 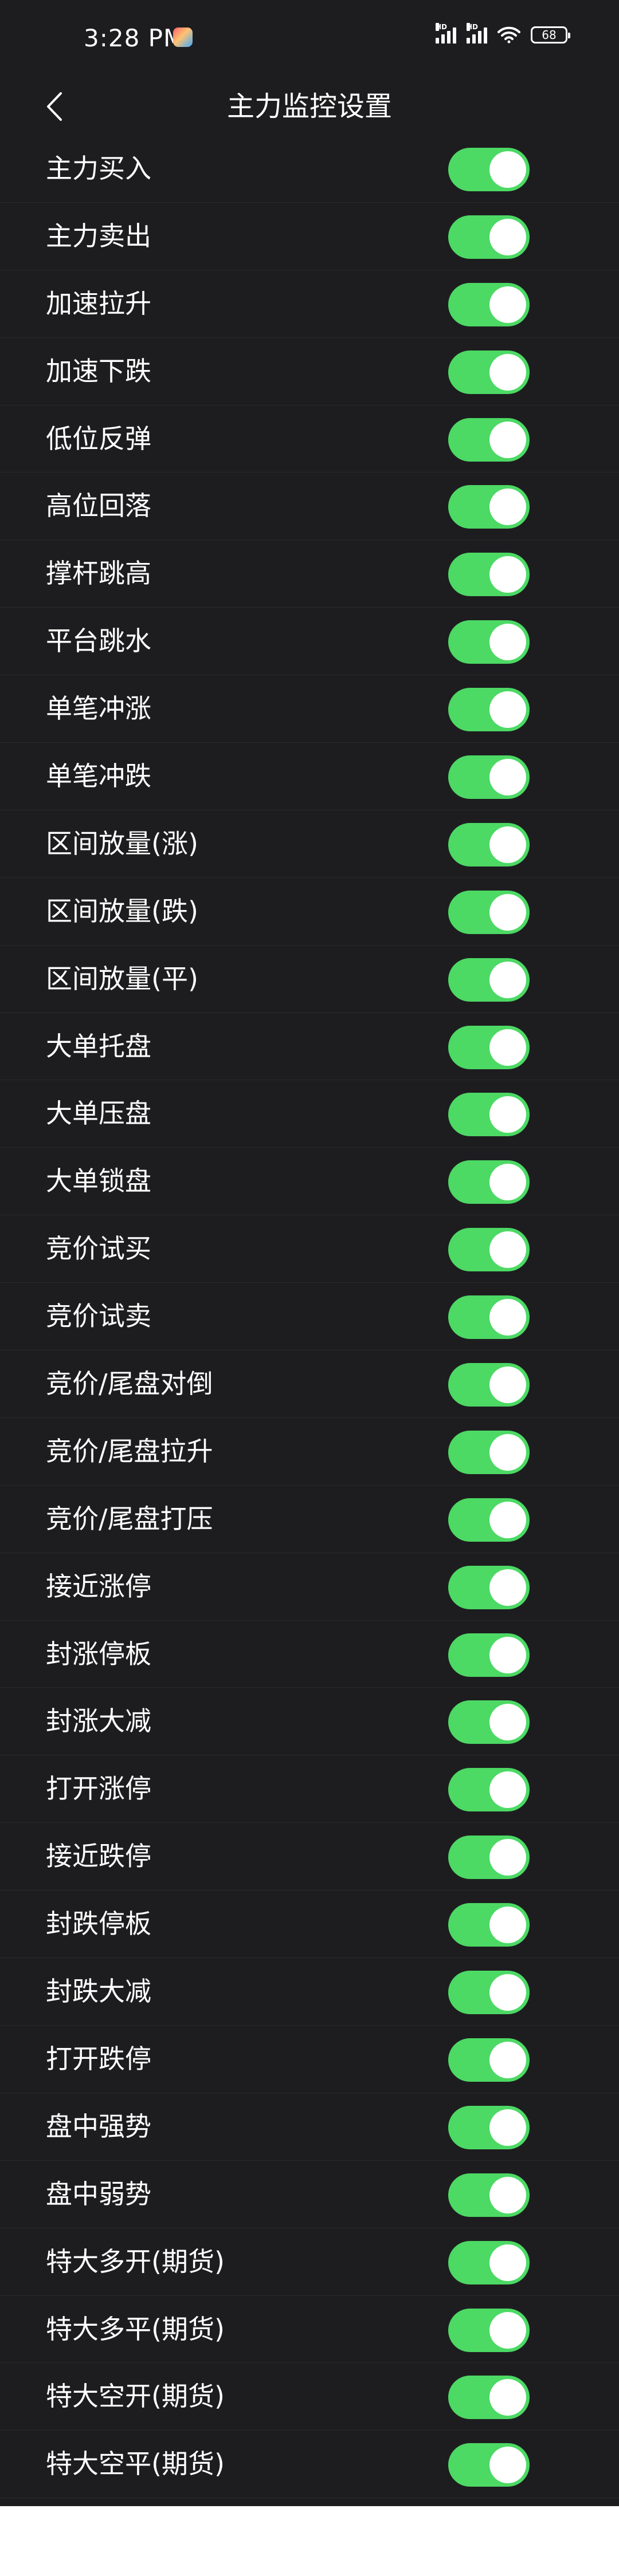 I want to click on setting-row: 盘中弱势, so click(x=309, y=2194).